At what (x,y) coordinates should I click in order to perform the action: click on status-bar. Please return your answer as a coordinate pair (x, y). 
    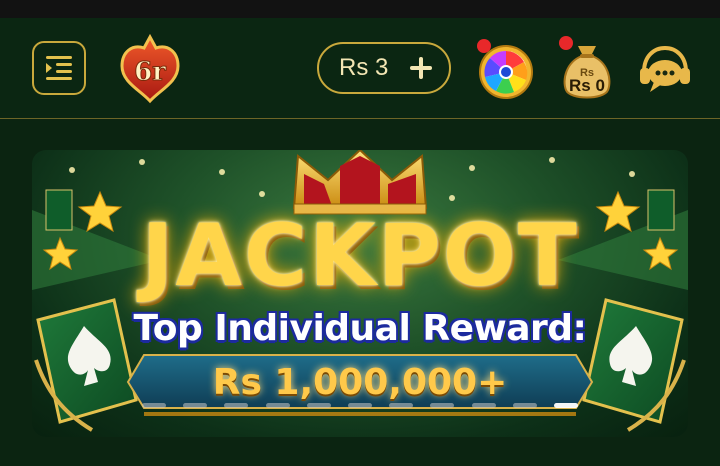
    Looking at the image, I should click on (360, 9).